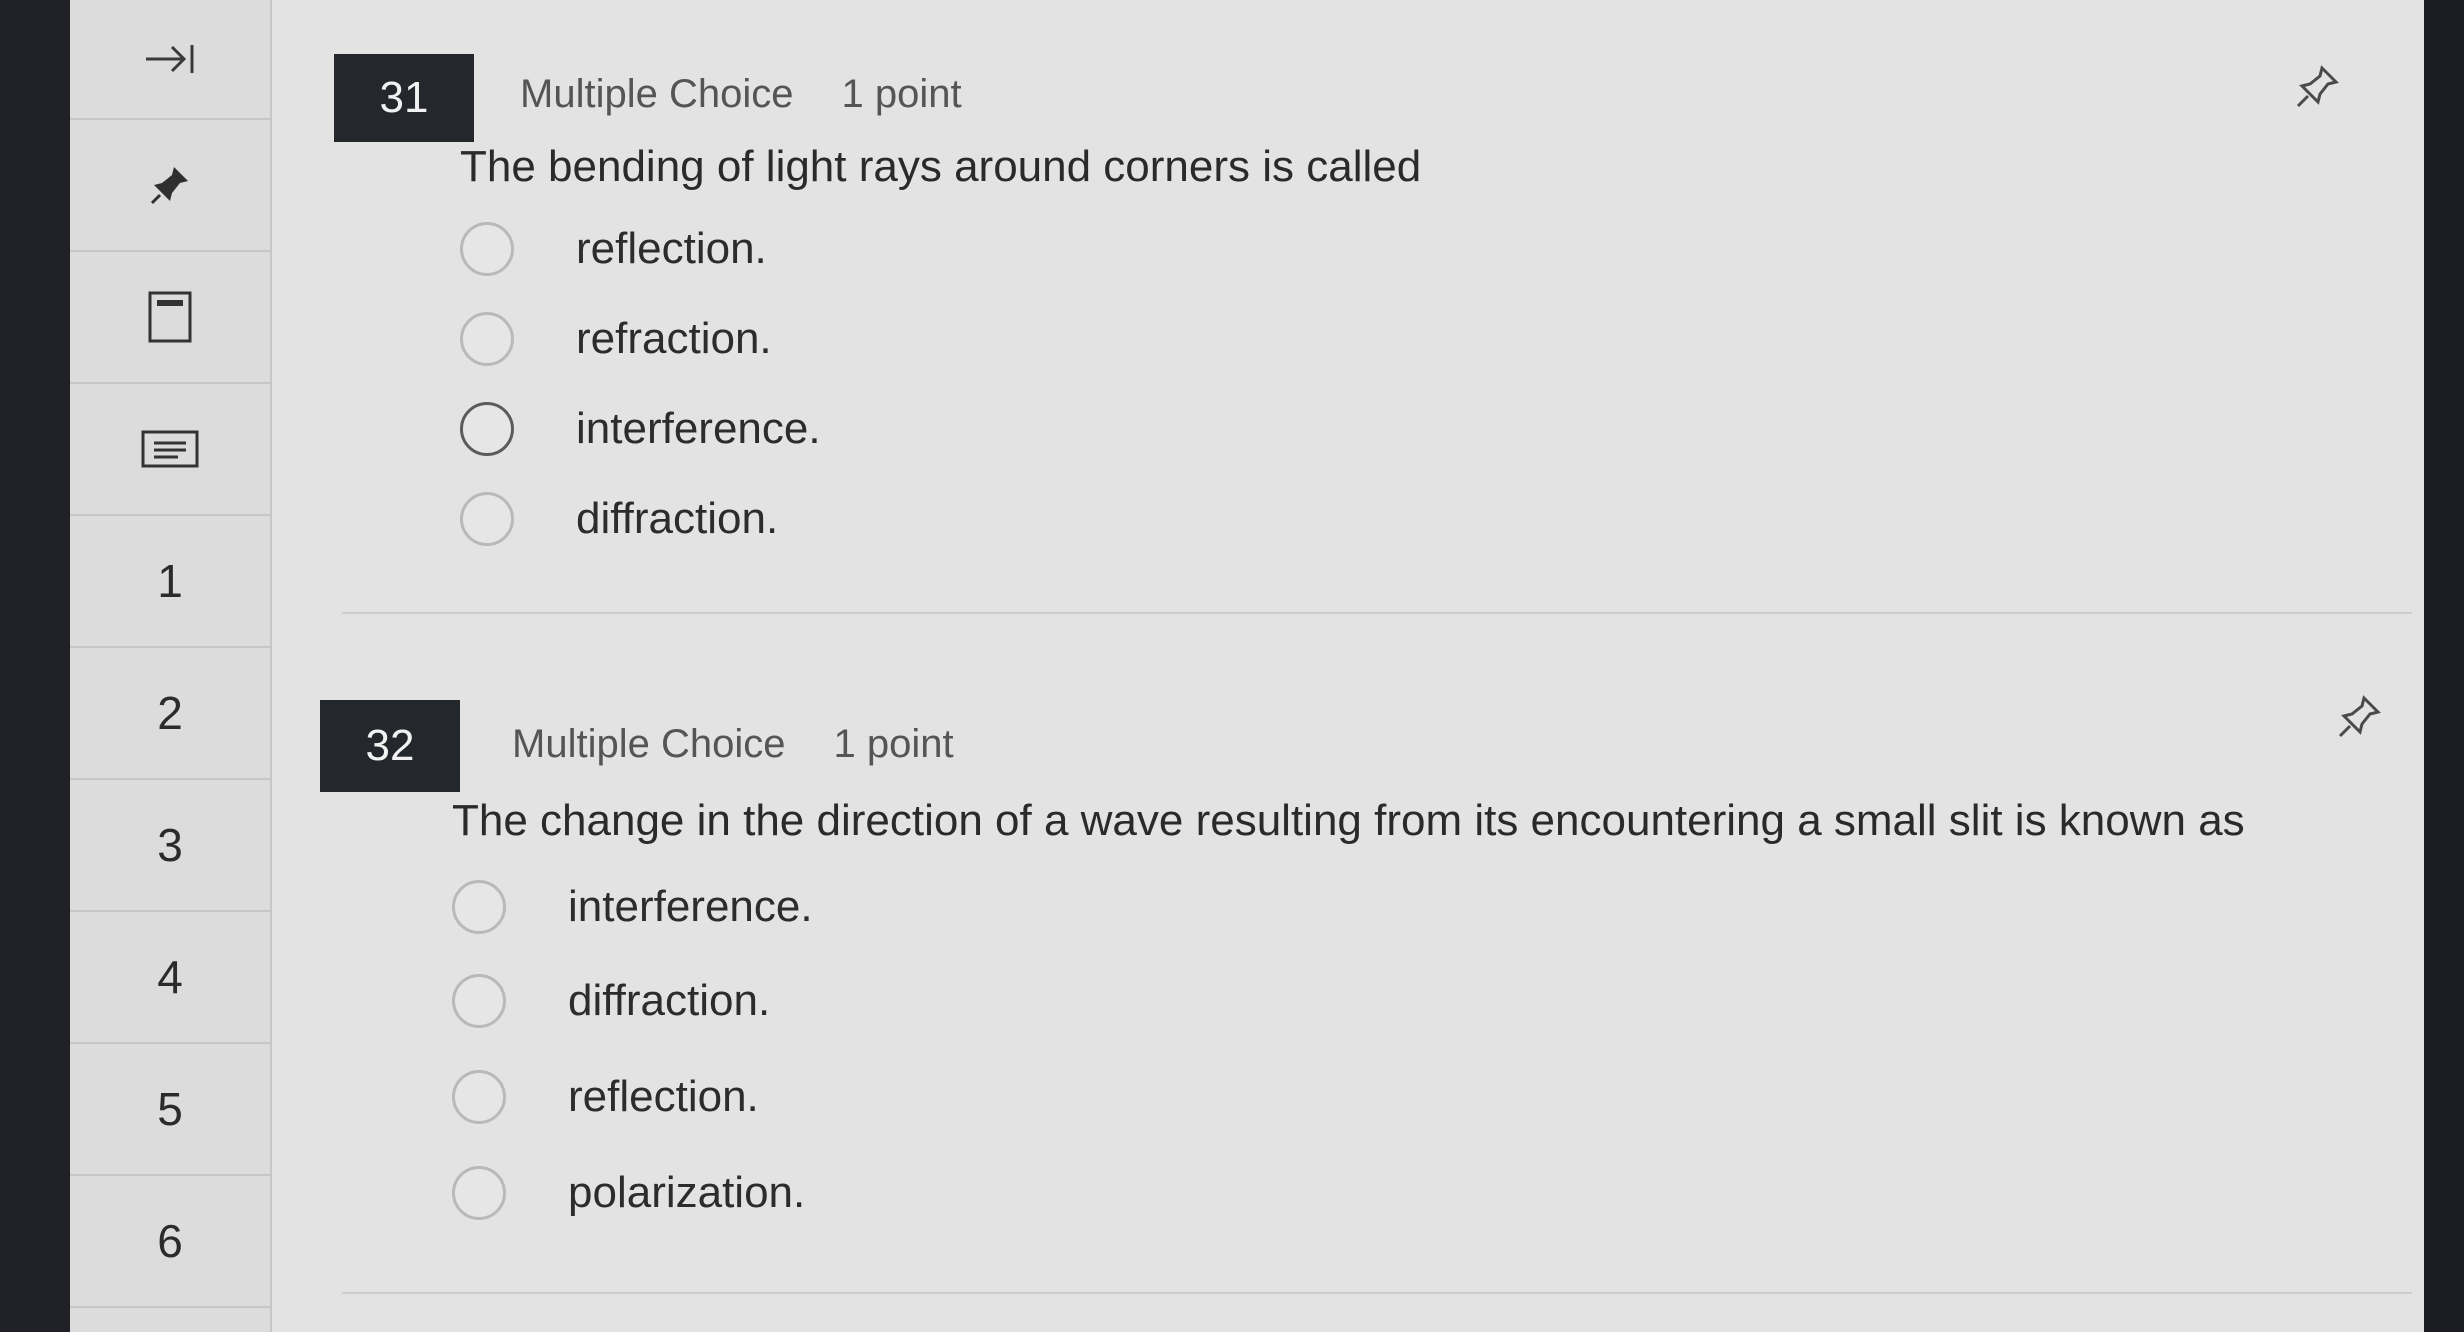 The image size is (2464, 1332). I want to click on question-number-badge: 32, so click(390, 746).